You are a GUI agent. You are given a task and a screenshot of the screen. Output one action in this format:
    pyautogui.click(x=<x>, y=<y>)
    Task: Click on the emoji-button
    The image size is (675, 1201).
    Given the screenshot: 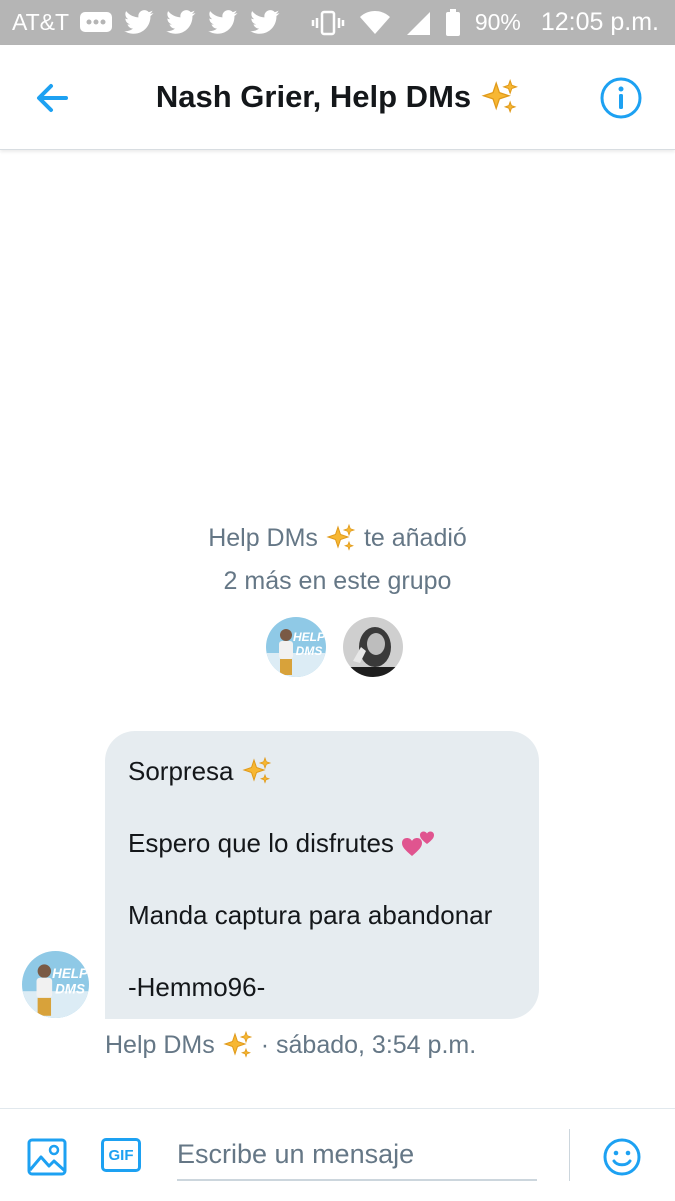 What is the action you would take?
    pyautogui.click(x=622, y=1157)
    